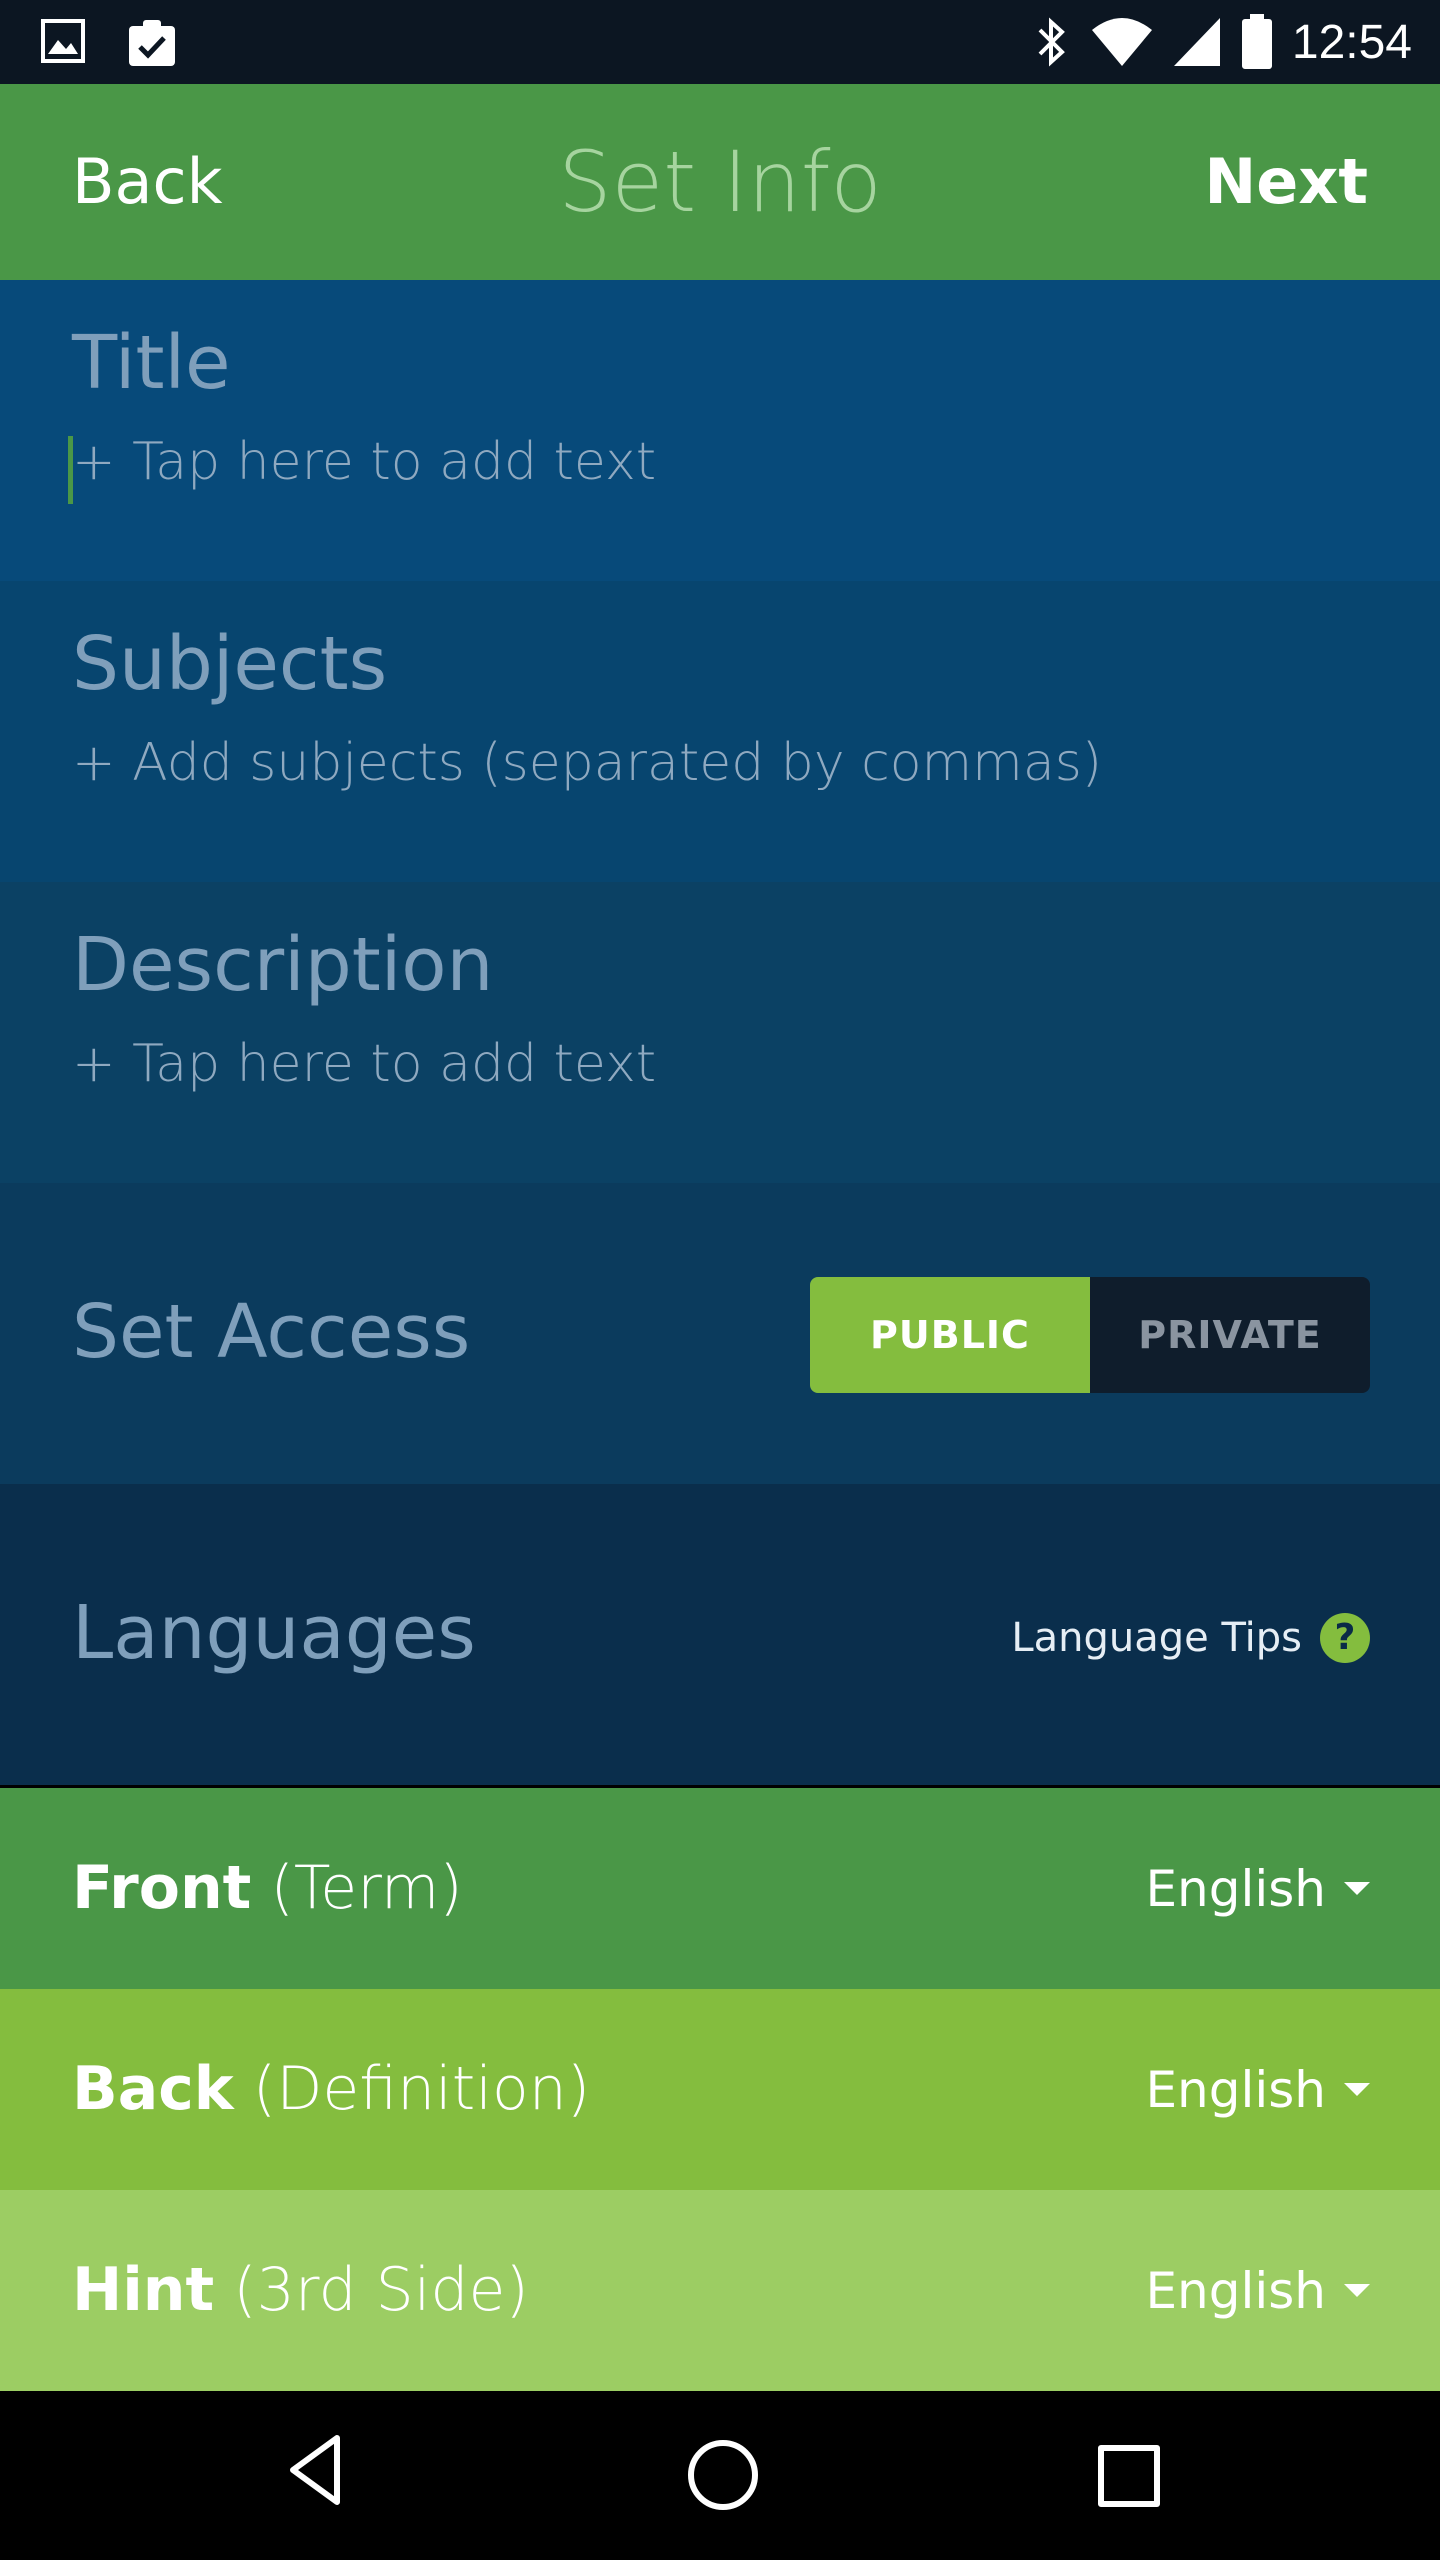 This screenshot has height=2560, width=1440. I want to click on clipboard-check-icon, so click(152, 43).